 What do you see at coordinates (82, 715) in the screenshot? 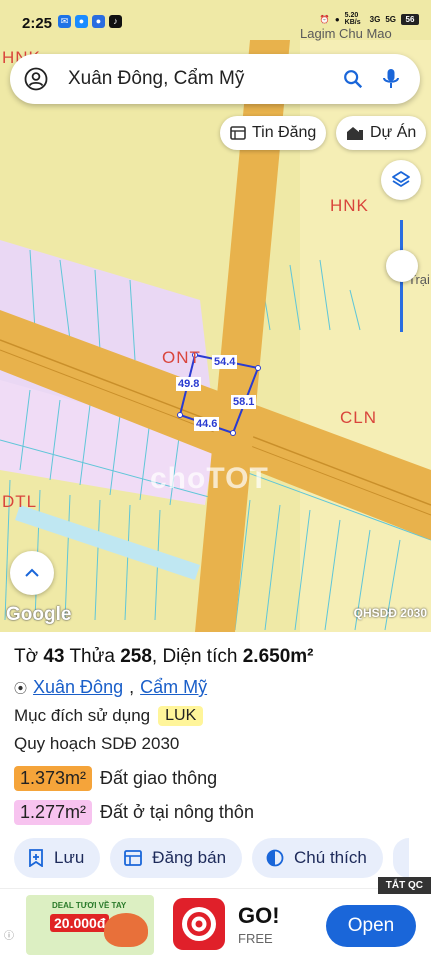
I see `purpose-label: Mục đích sử dụng` at bounding box center [82, 715].